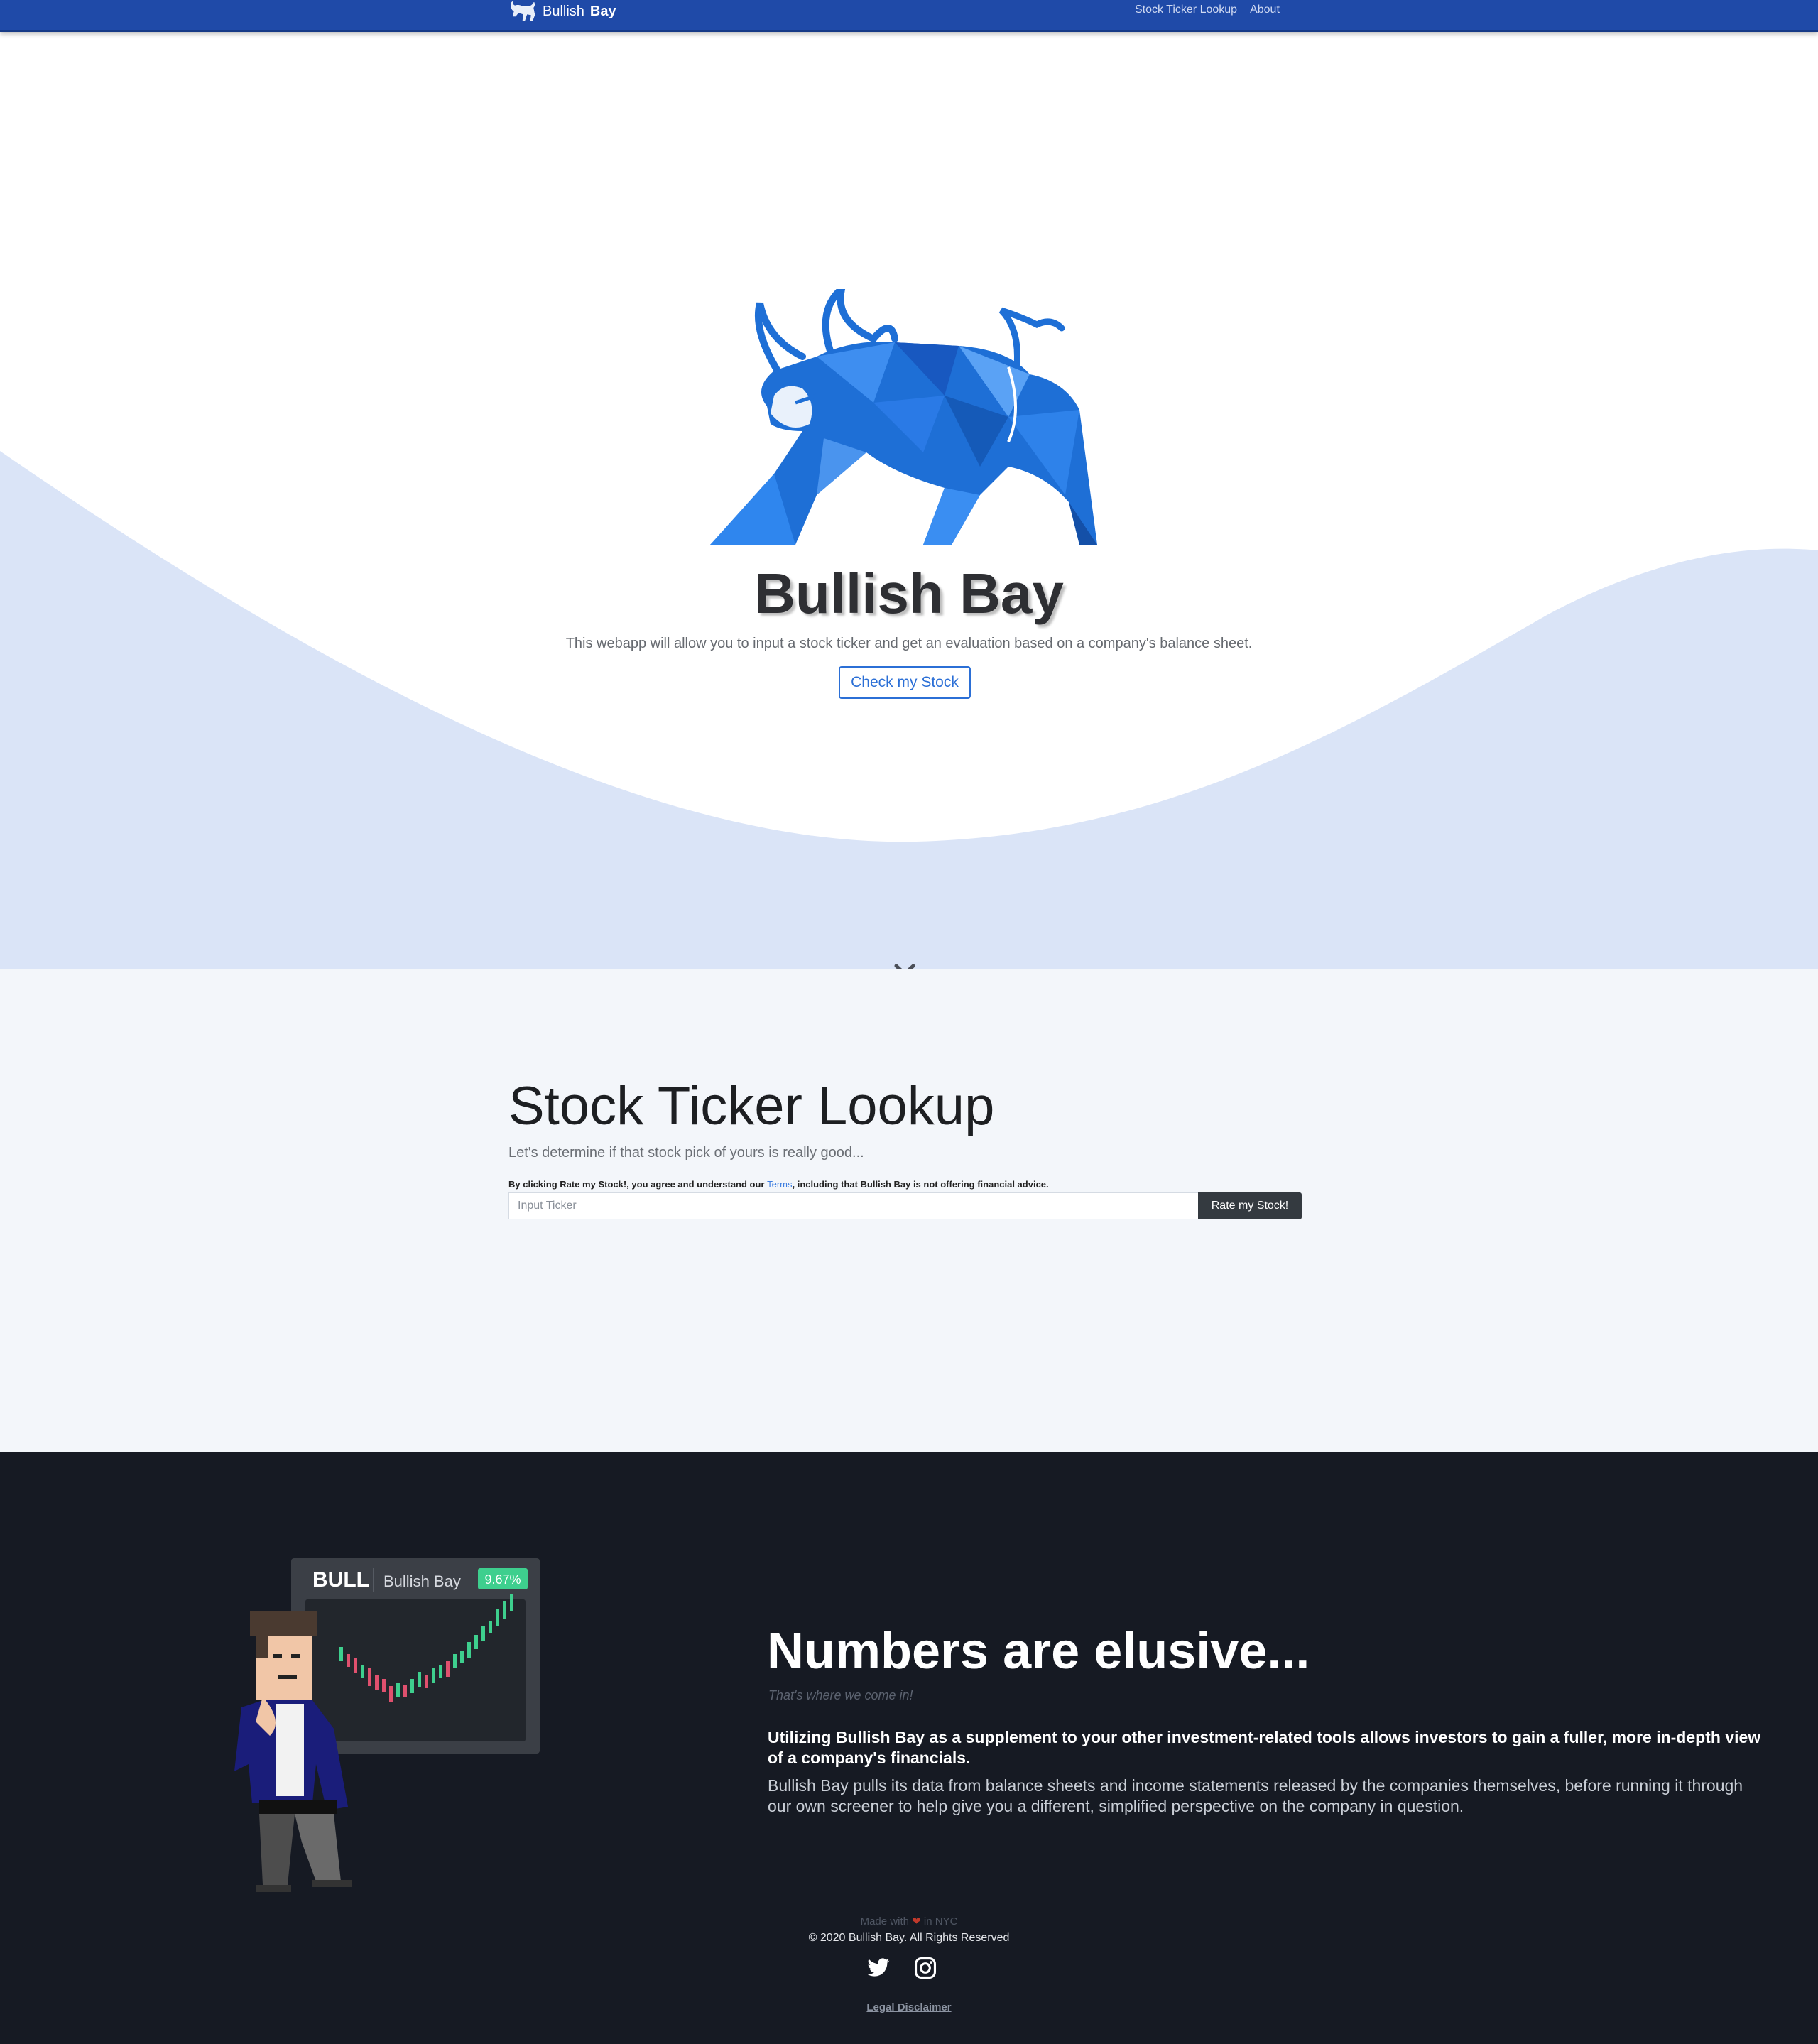 Image resolution: width=1818 pixels, height=2044 pixels. I want to click on about-tagline: That's where we come in!, so click(840, 1695).